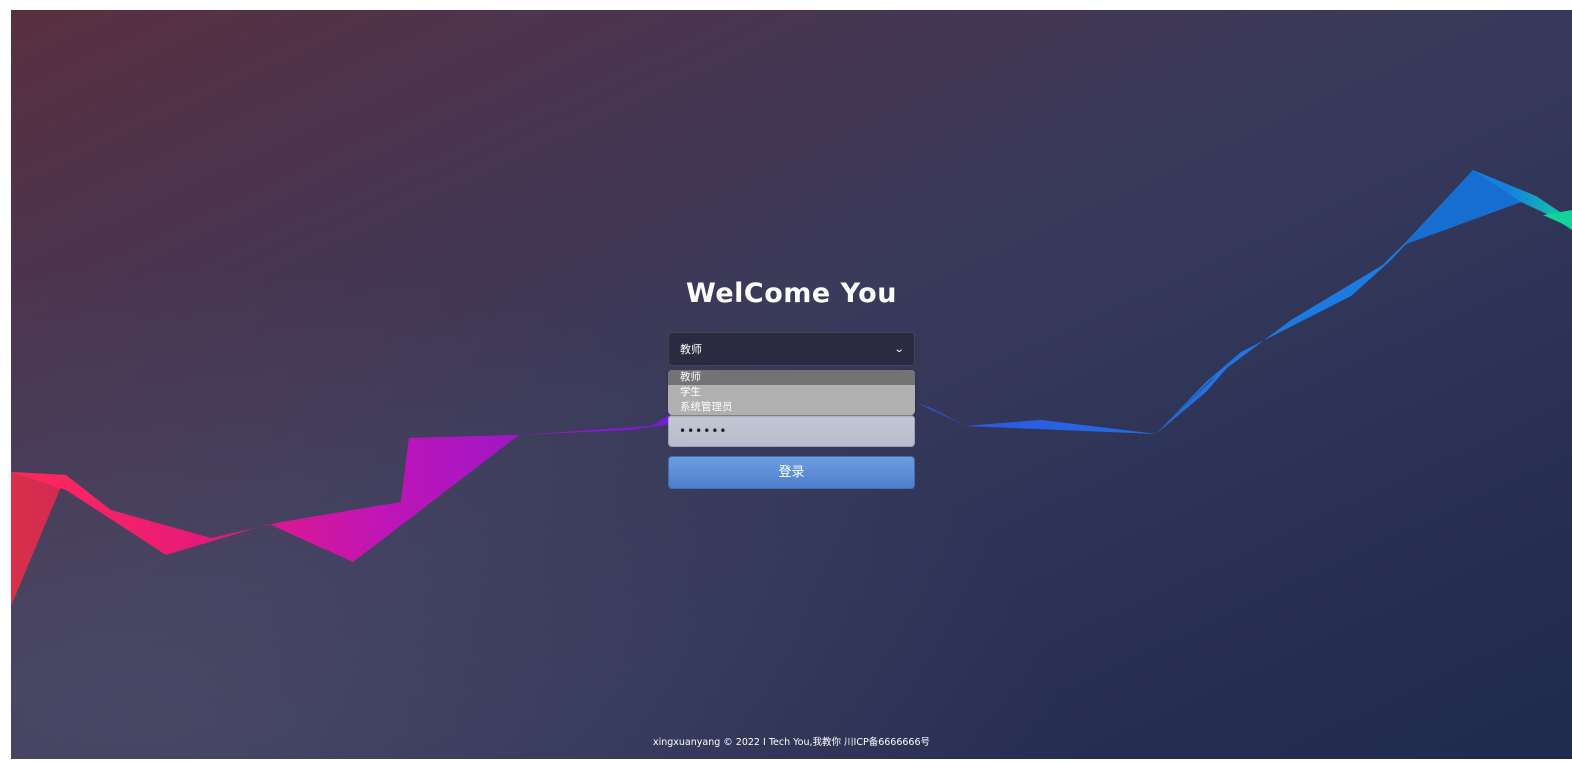  What do you see at coordinates (899, 349) in the screenshot?
I see `chevron-down-icon: ⌄` at bounding box center [899, 349].